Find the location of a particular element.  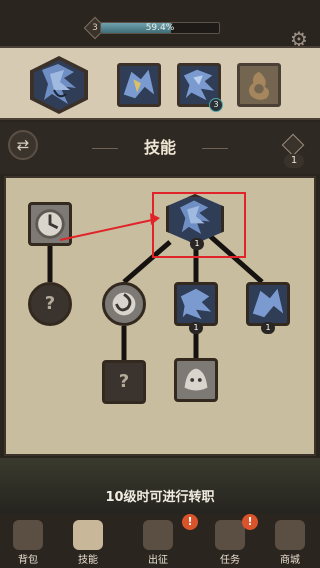

scroll-icon is located at coordinates (88, 535).